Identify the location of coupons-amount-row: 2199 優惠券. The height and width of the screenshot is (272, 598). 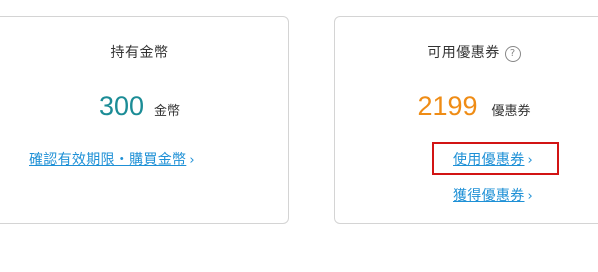
(466, 106).